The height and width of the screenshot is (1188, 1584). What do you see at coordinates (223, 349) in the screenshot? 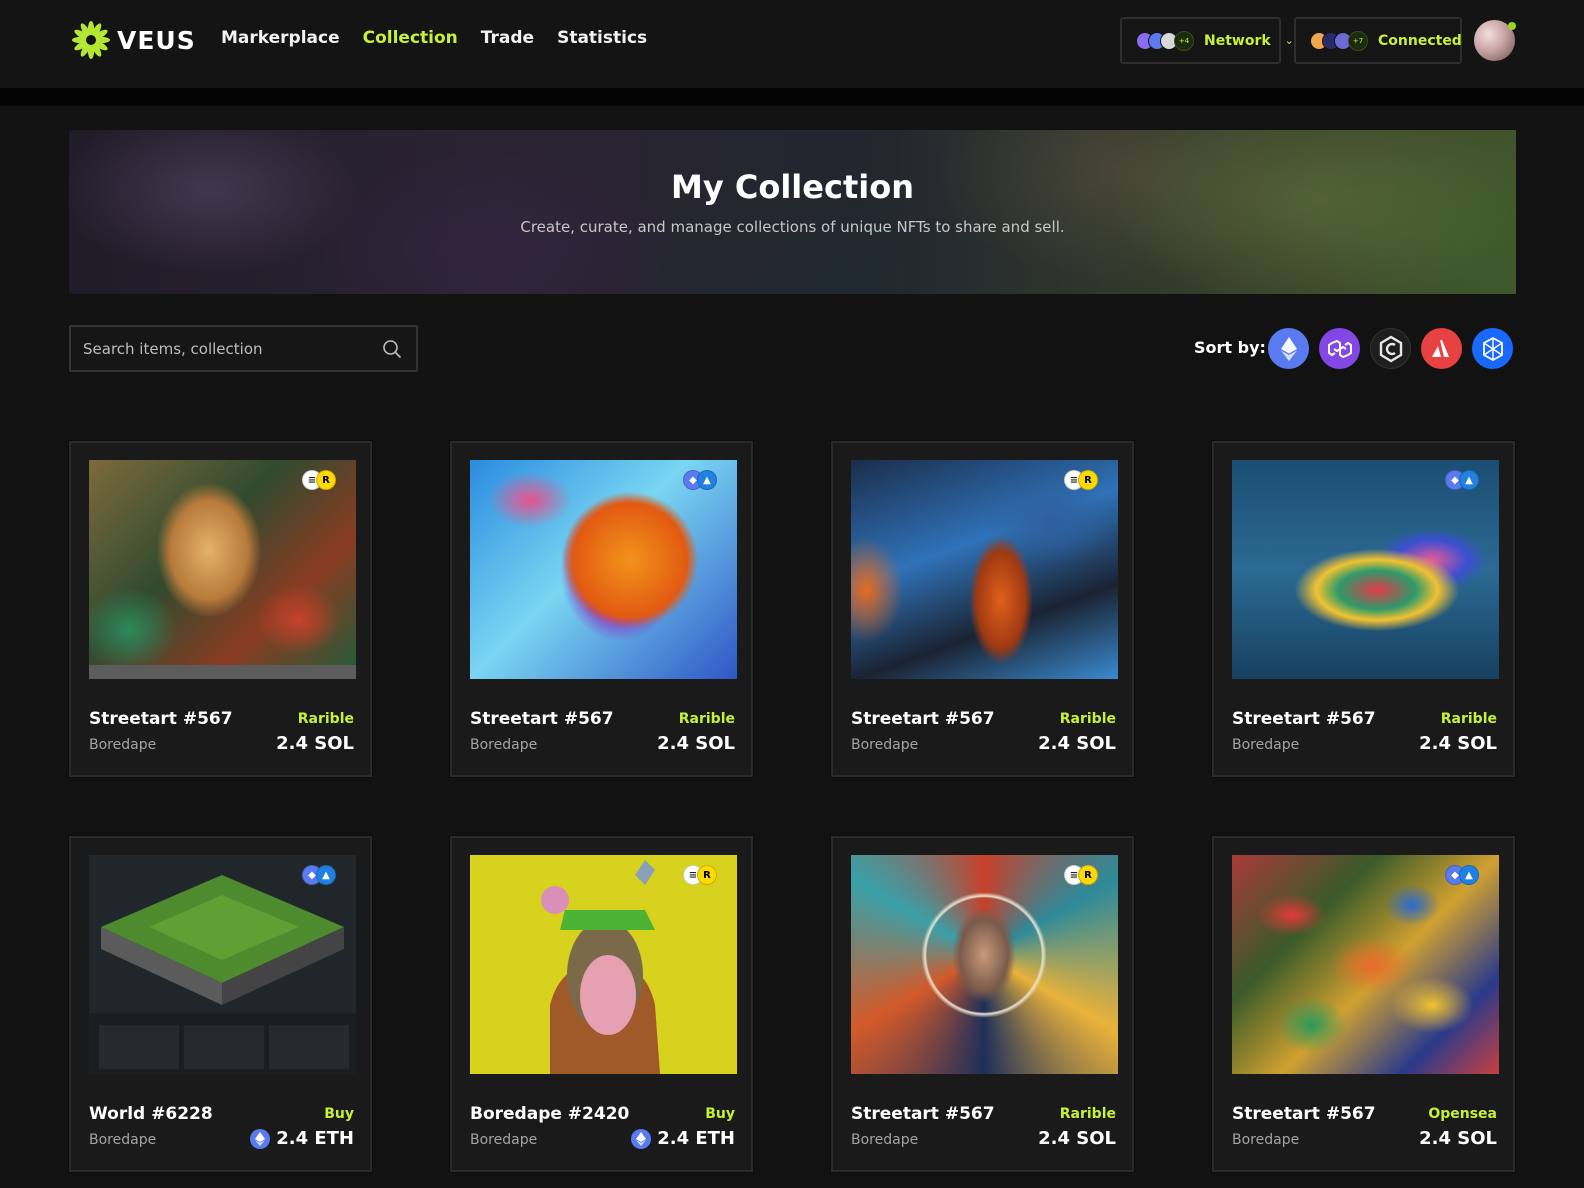
I see `search-input` at bounding box center [223, 349].